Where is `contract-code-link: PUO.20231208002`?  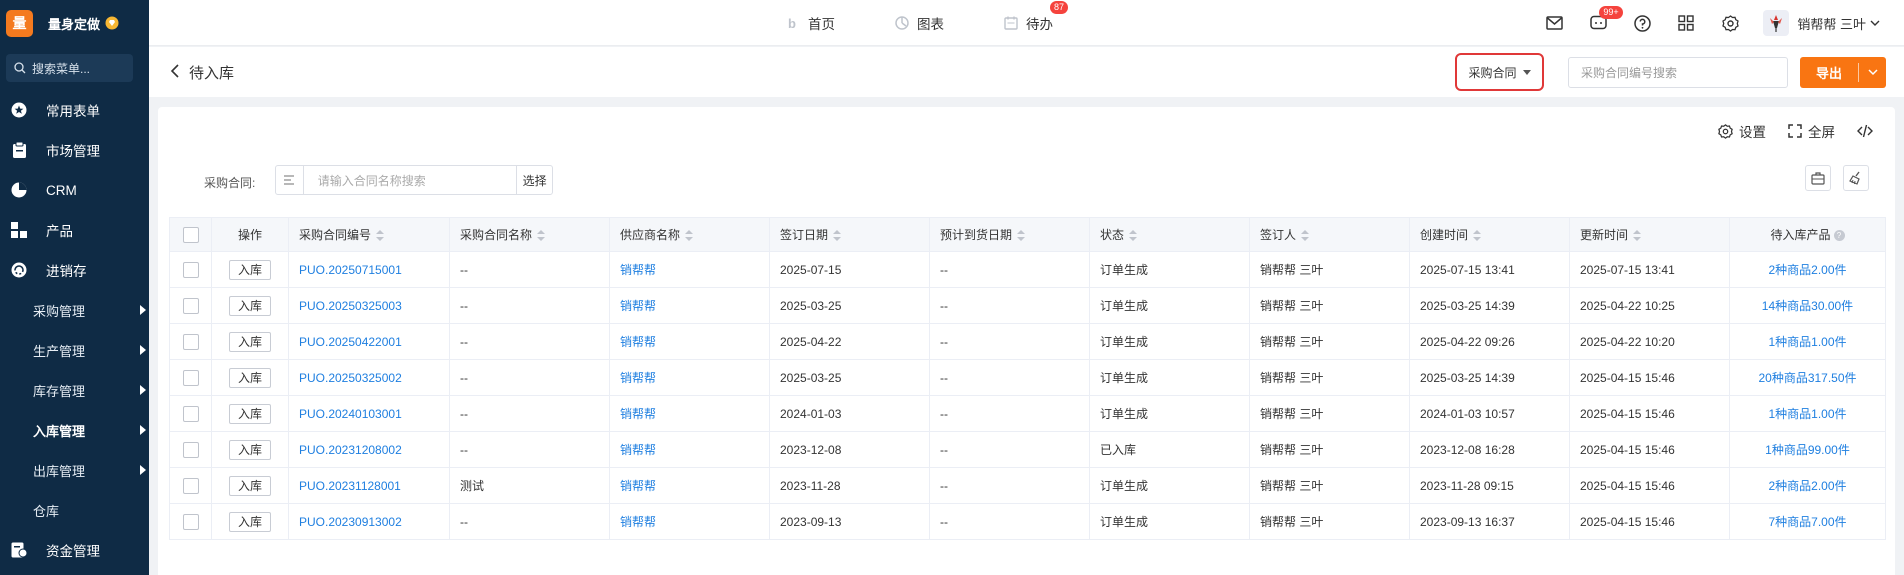 contract-code-link: PUO.20231208002 is located at coordinates (350, 450).